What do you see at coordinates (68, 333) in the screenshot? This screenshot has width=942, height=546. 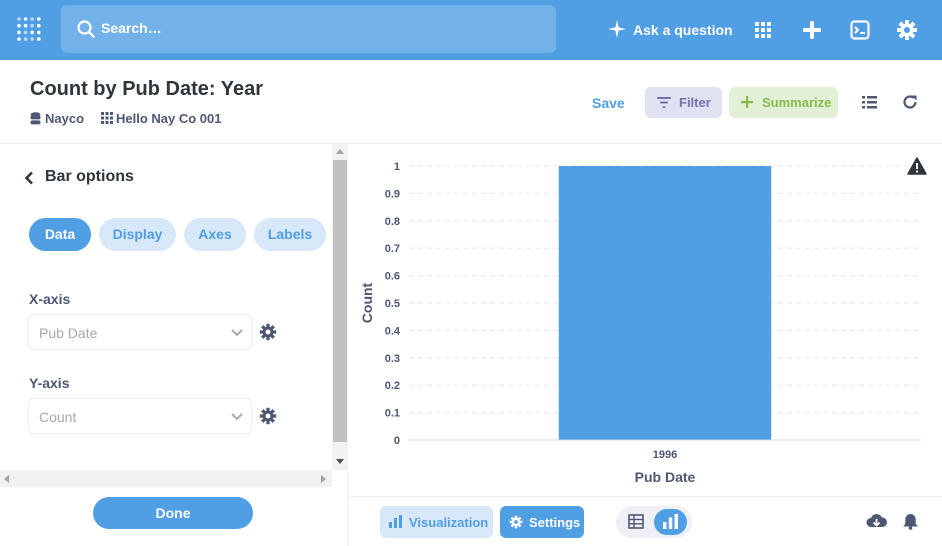 I see `x-axis-value: Pub Date` at bounding box center [68, 333].